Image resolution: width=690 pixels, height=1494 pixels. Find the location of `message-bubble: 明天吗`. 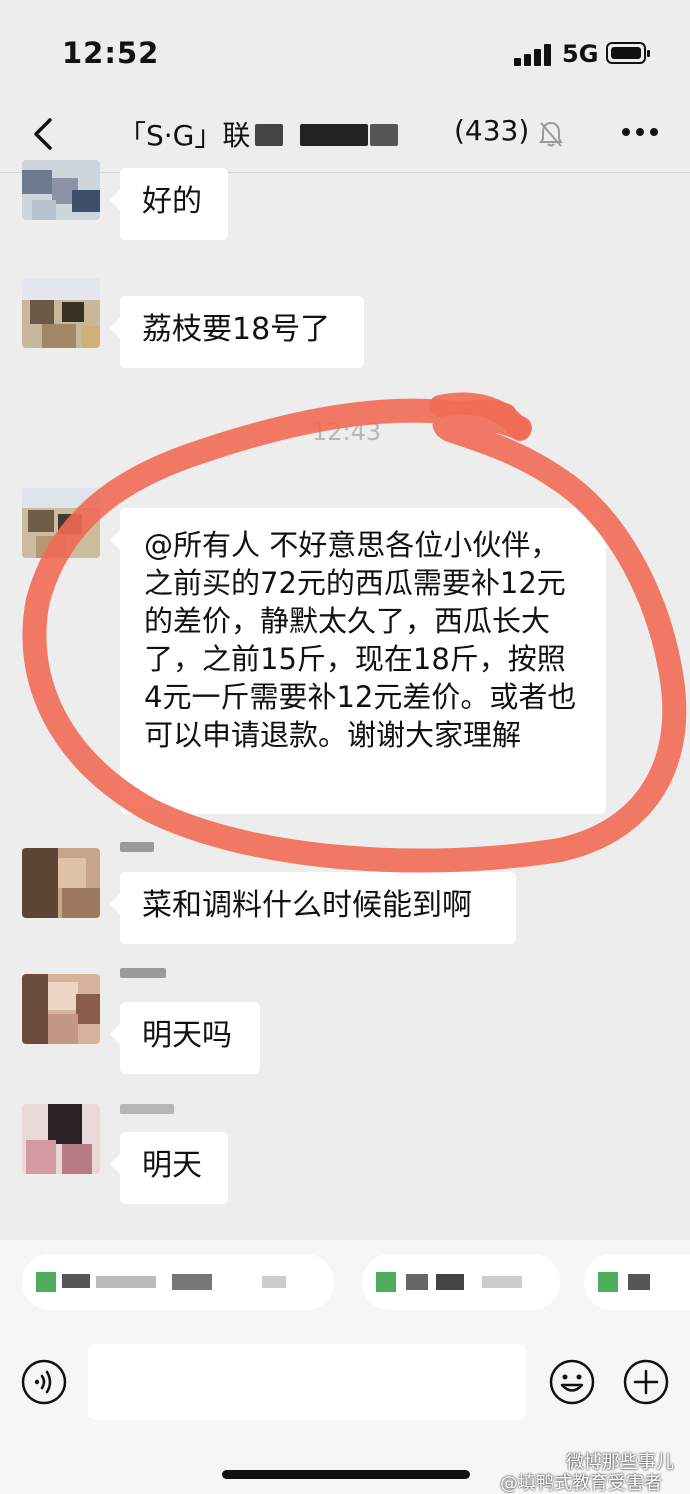

message-bubble: 明天吗 is located at coordinates (185, 1038).